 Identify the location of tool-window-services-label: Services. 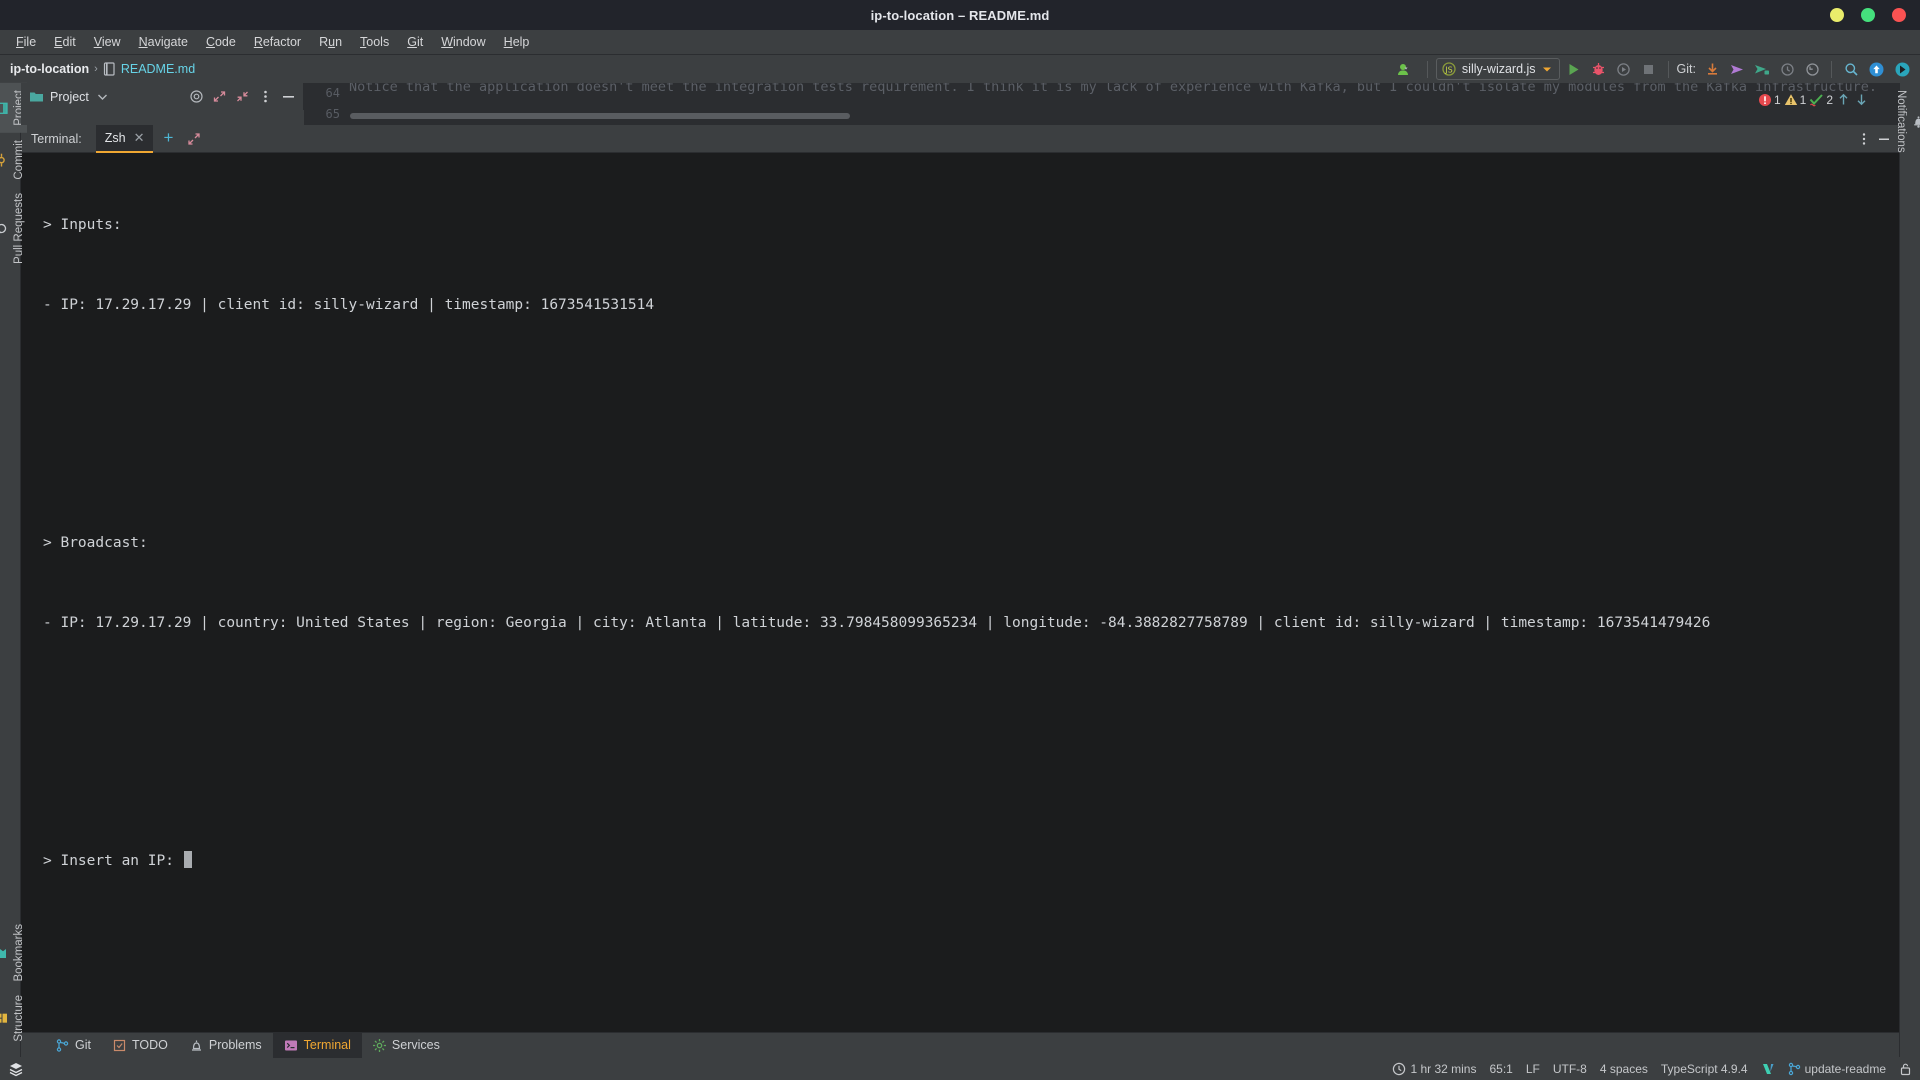
(415, 1045).